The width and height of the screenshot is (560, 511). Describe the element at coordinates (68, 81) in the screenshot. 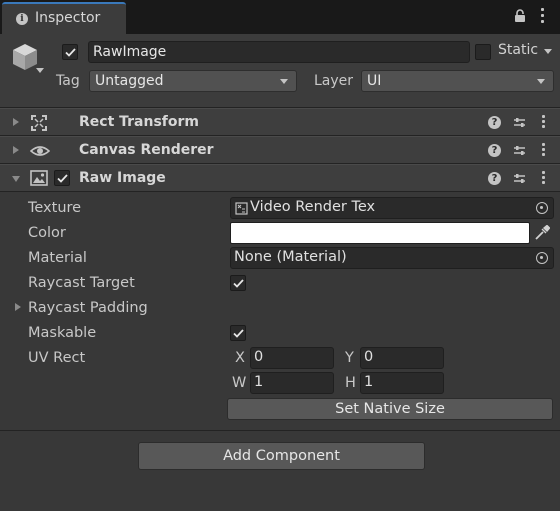

I see `tag-label: Tag` at that location.